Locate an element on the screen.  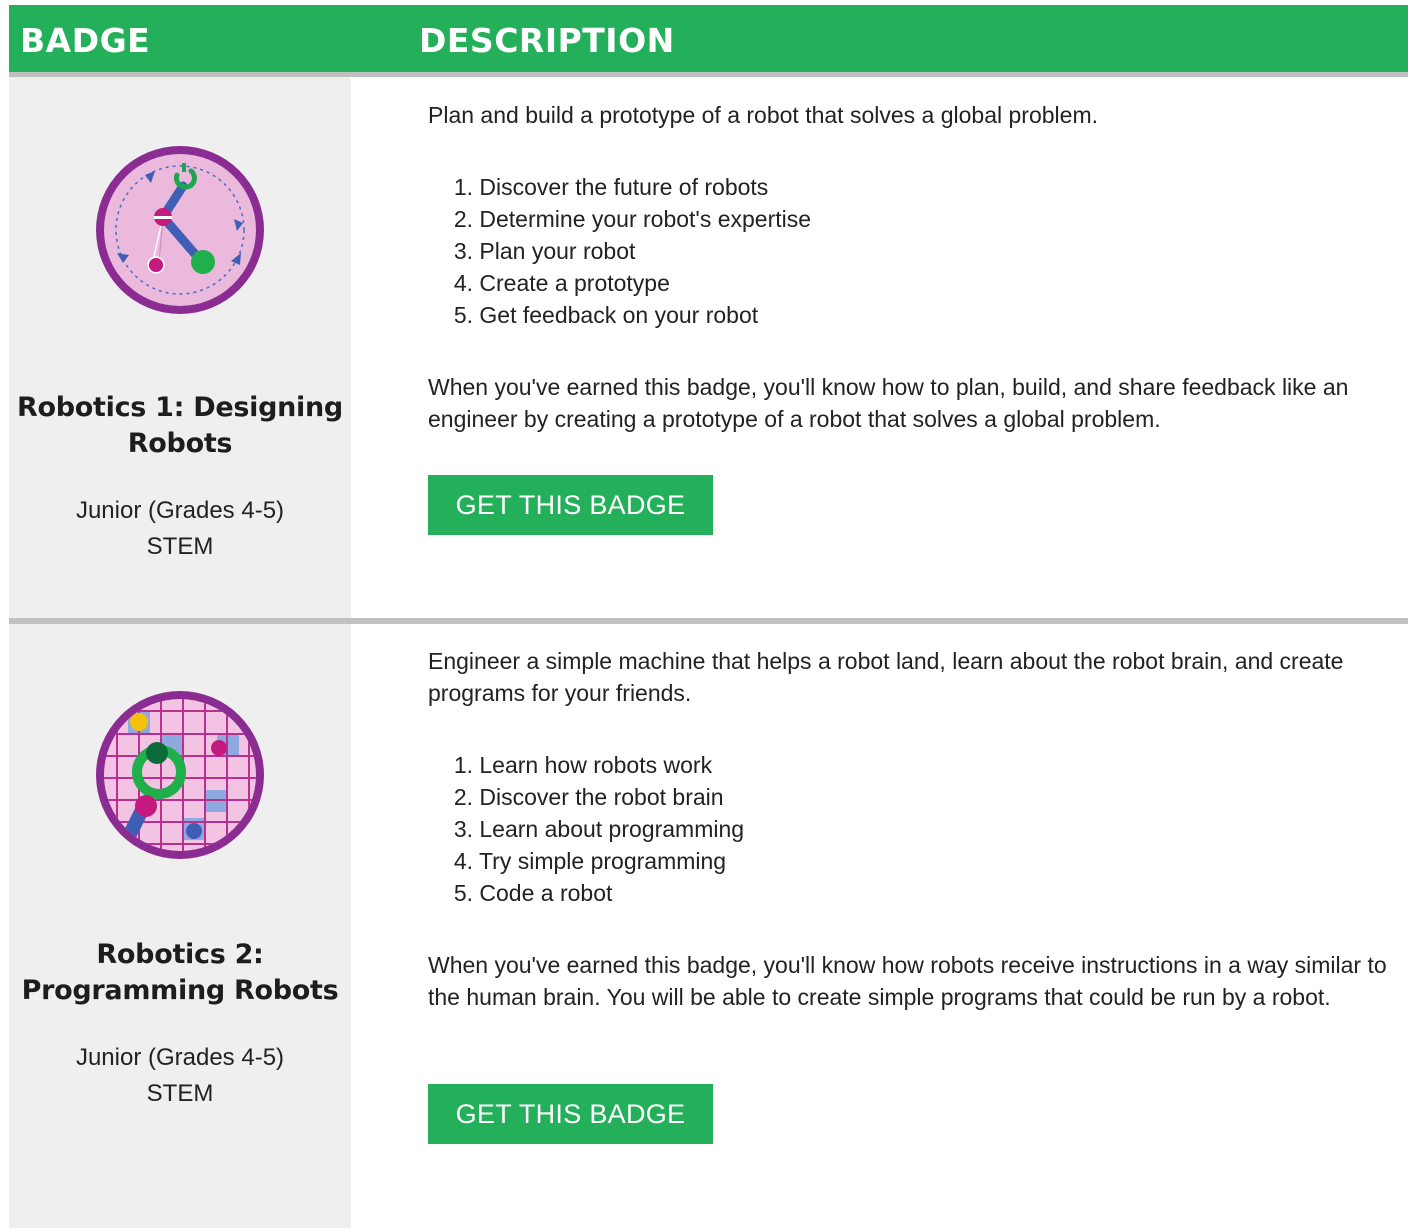
step-item: 3. Learn about programming is located at coordinates (599, 829).